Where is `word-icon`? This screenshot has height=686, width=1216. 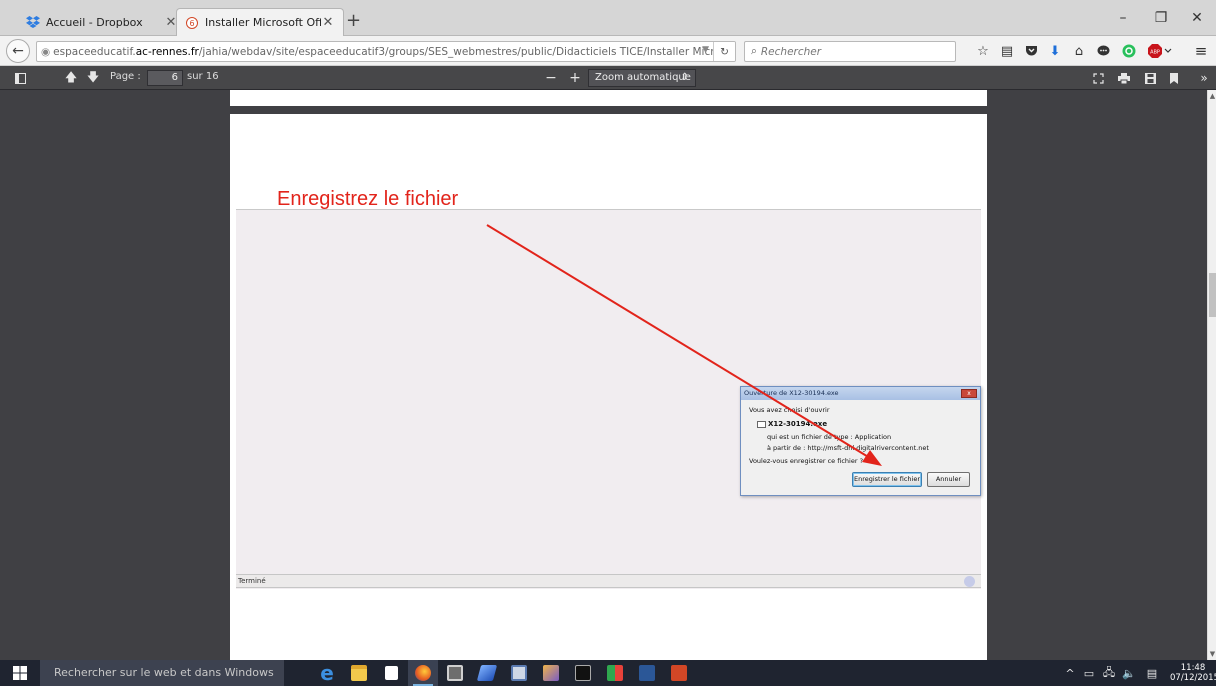 word-icon is located at coordinates (647, 673).